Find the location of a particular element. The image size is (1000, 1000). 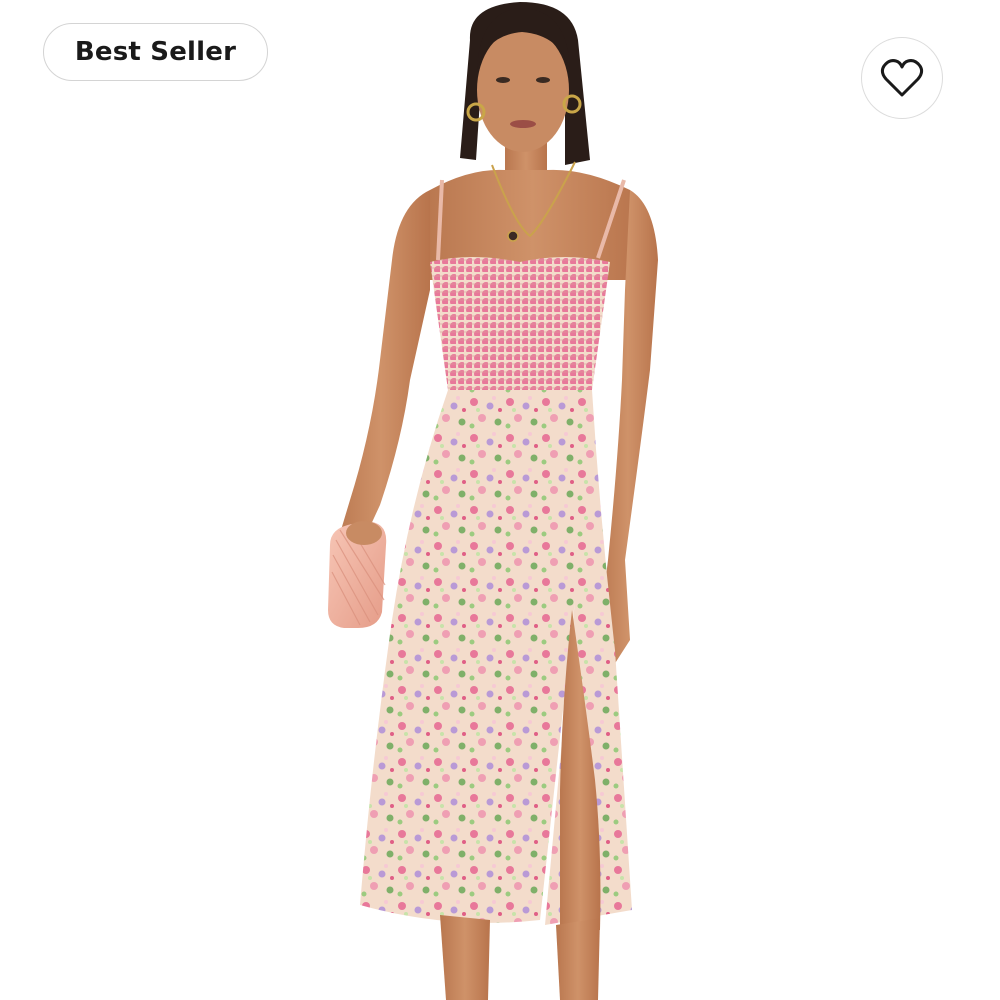

best-seller-label: Best Seller is located at coordinates (155, 52).